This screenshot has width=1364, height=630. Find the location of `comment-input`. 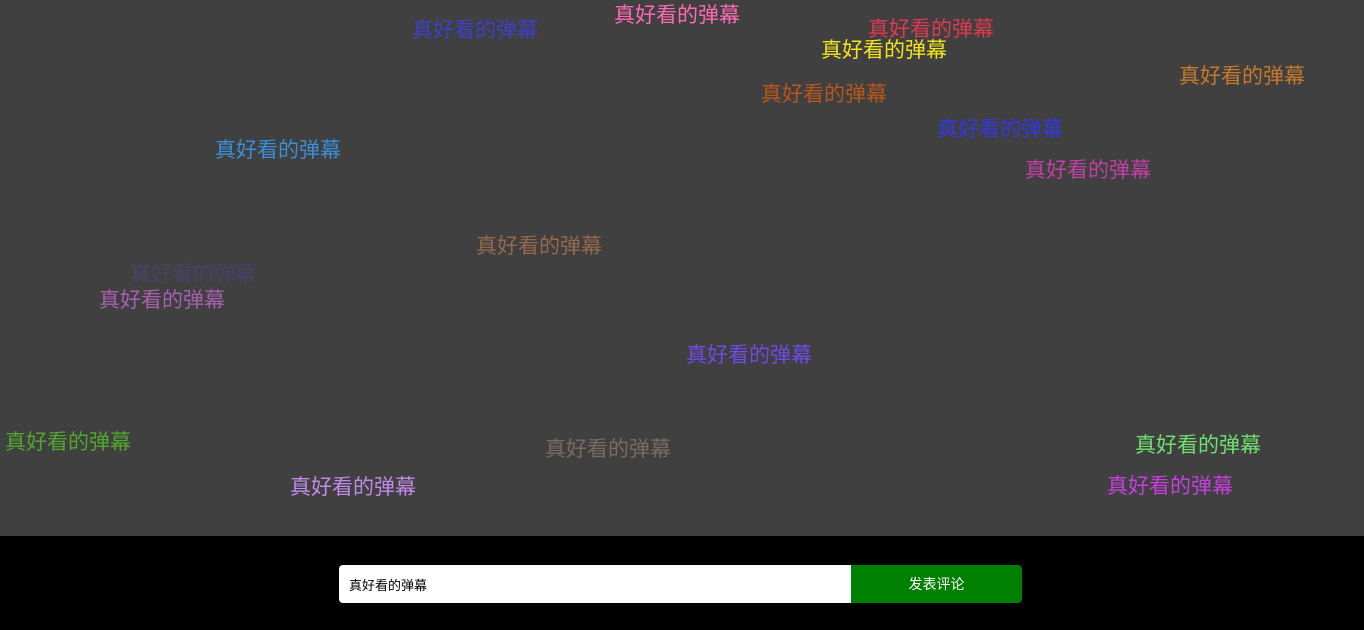

comment-input is located at coordinates (595, 584).